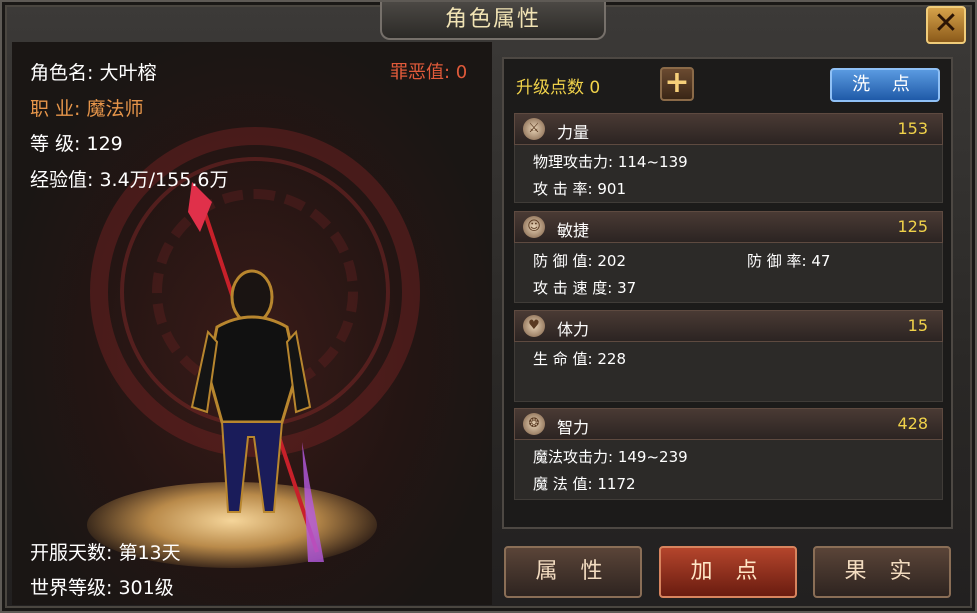 The width and height of the screenshot is (977, 613). Describe the element at coordinates (728, 470) in the screenshot. I see `attribute-details: 魔法攻击力: 149~239 魔 法 值: 1172` at that location.